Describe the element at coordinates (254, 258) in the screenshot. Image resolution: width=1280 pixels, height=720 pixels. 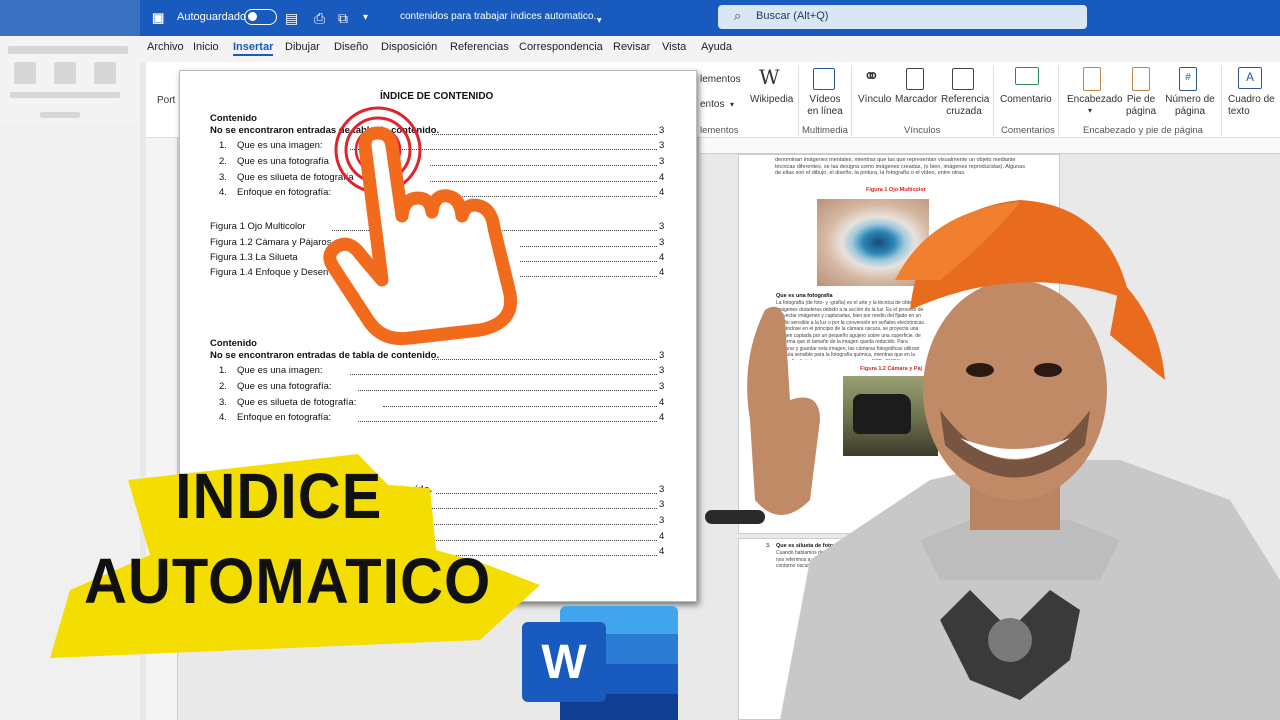
I see `toc-figure: Figura 1.3 La Silueta` at that location.